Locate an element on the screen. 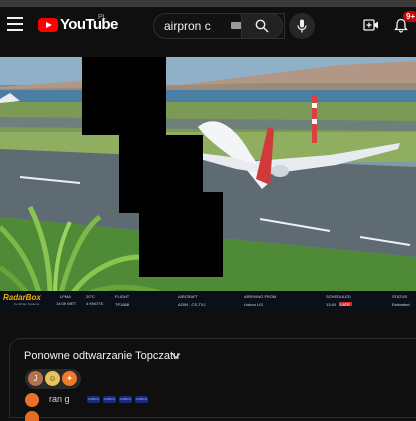 Image resolution: width=416 pixels, height=421 pixels. column-header: SCHEDULED is located at coordinates (338, 296).